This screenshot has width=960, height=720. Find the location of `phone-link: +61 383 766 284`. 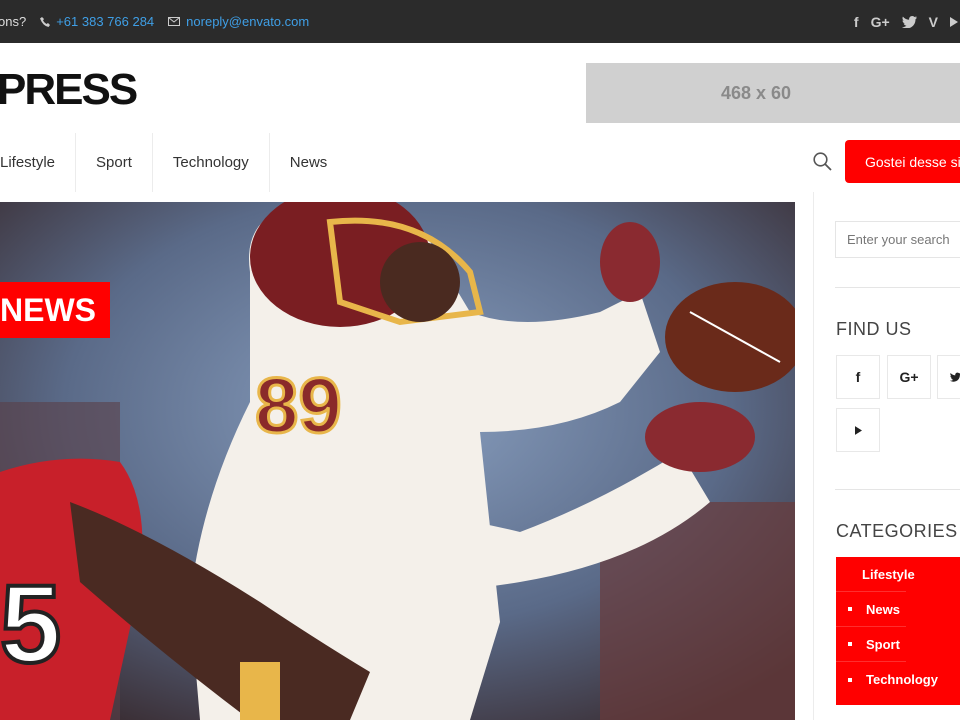

phone-link: +61 383 766 284 is located at coordinates (97, 21).